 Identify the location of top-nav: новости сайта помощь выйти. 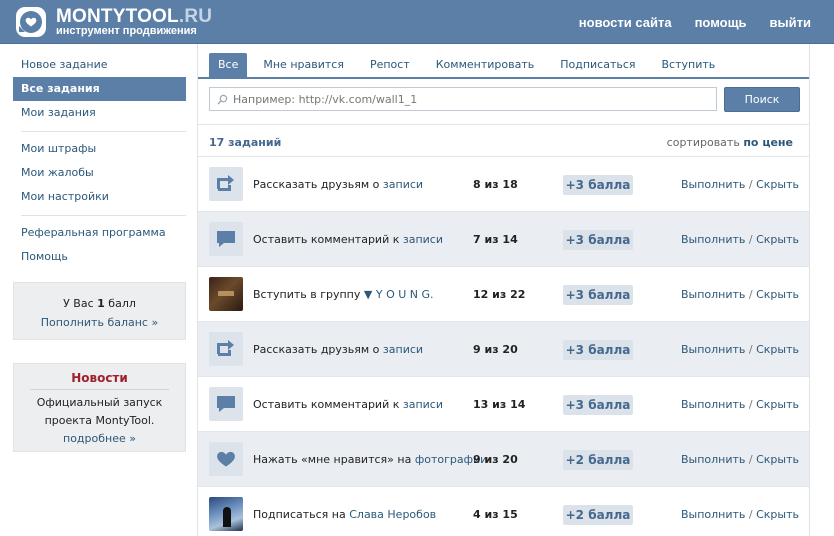
(695, 22).